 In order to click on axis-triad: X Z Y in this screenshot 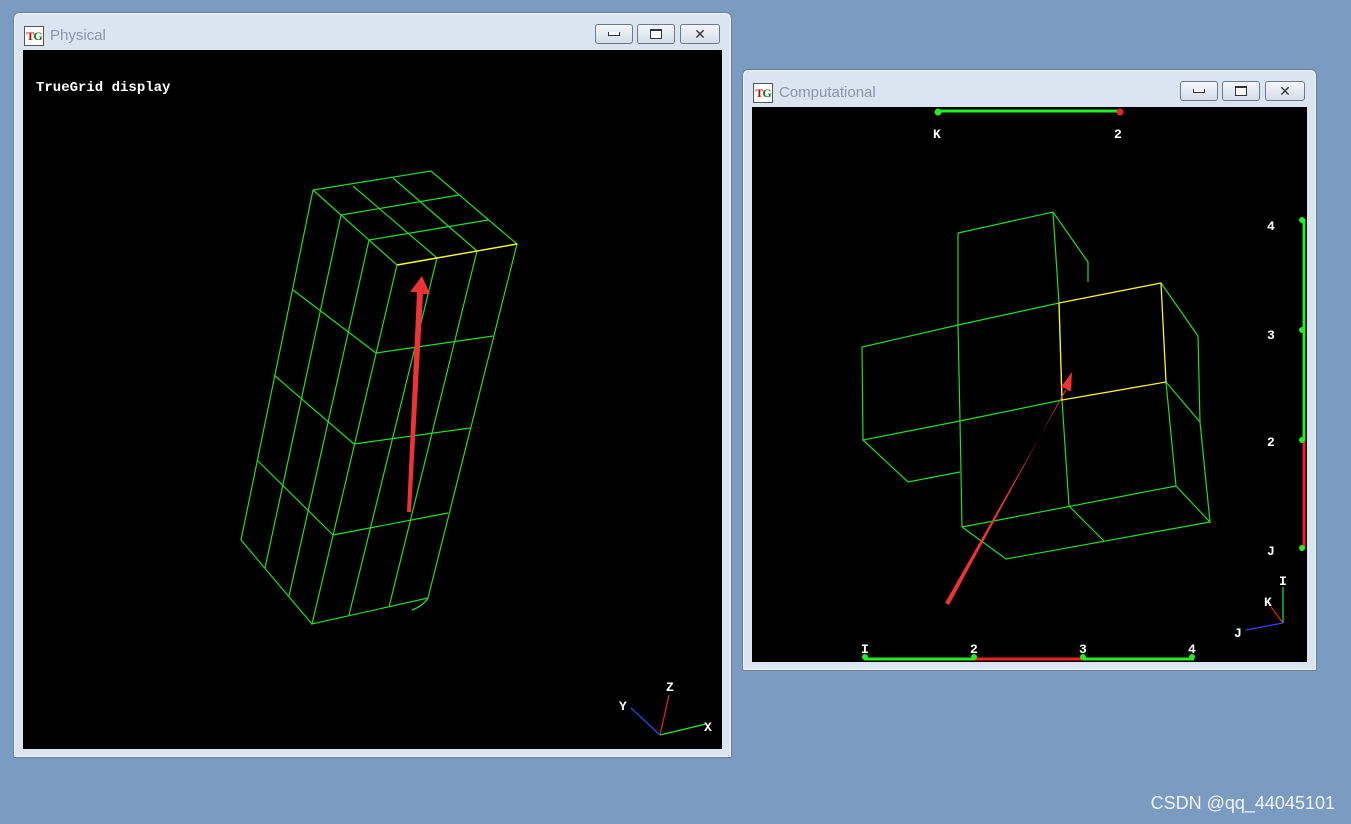, I will do `click(665, 708)`.